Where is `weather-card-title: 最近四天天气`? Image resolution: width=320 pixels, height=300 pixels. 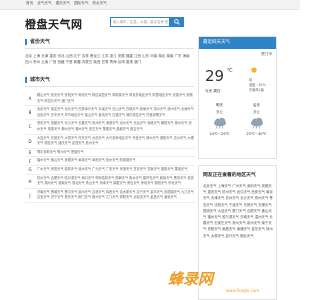 weather-card-title: 最近四天天气 is located at coordinates (237, 43).